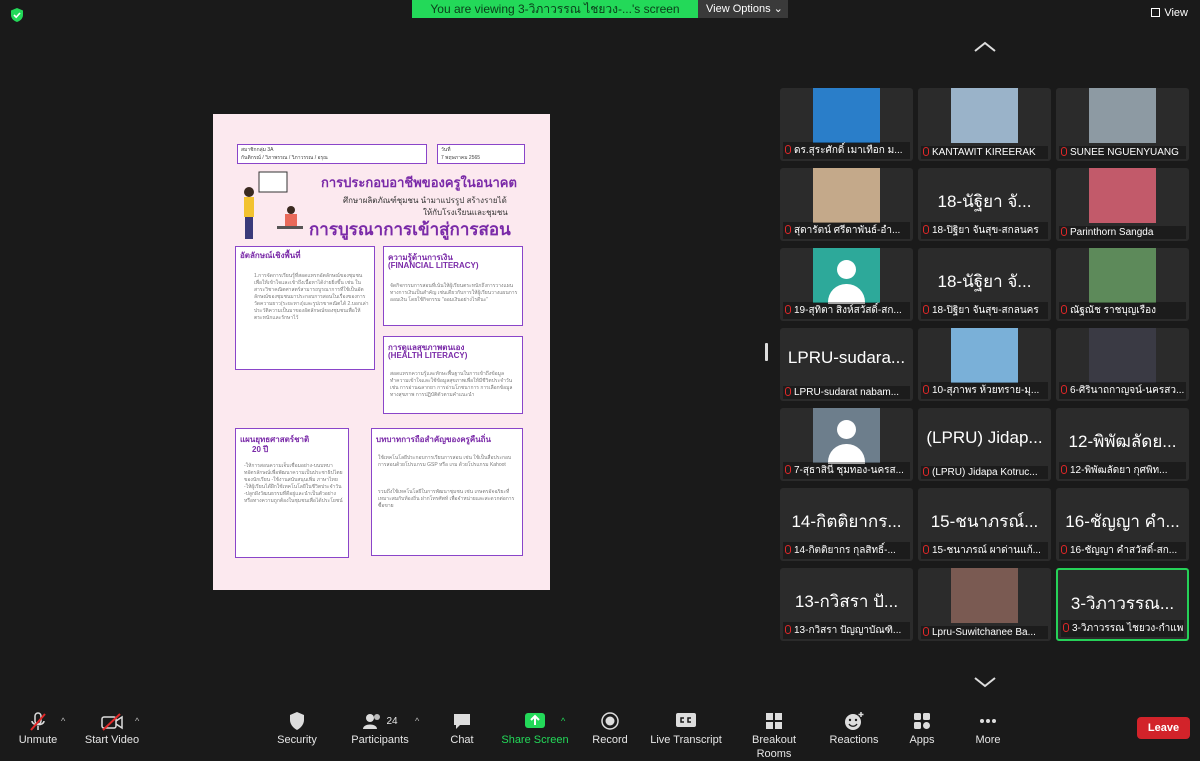  I want to click on unmute-button: Unmute, so click(38, 728).